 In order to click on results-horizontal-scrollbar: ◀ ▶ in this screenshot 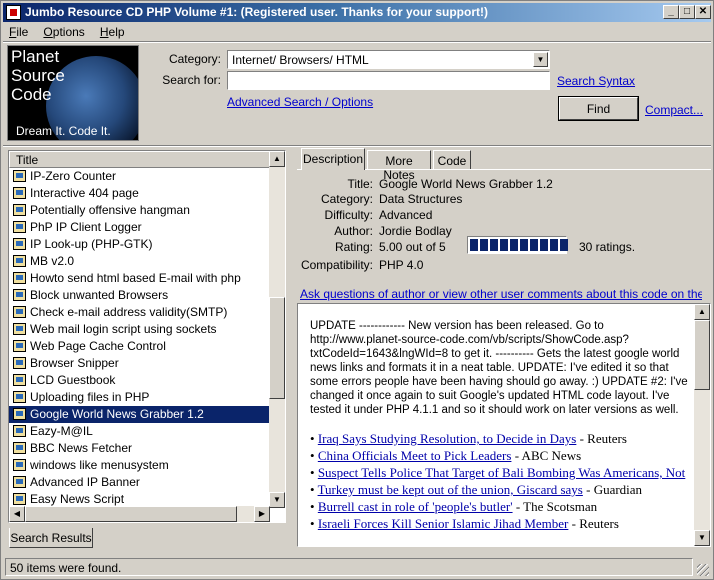, I will do `click(139, 514)`.